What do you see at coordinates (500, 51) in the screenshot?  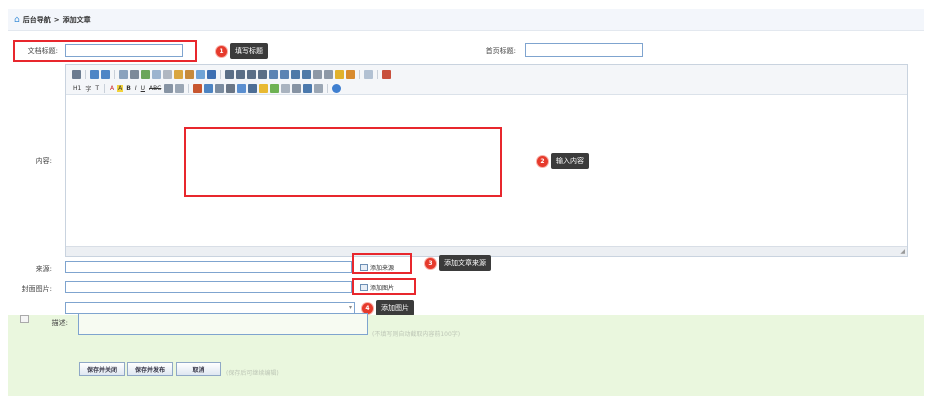 I see `home-title-label: 首页标题:` at bounding box center [500, 51].